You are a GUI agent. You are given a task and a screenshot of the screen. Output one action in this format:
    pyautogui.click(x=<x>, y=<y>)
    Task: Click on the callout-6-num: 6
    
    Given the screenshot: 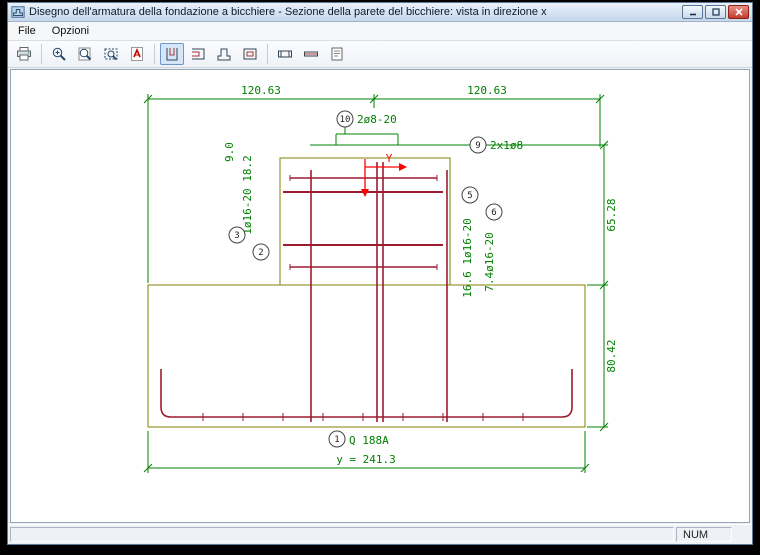 What is the action you would take?
    pyautogui.click(x=493, y=213)
    